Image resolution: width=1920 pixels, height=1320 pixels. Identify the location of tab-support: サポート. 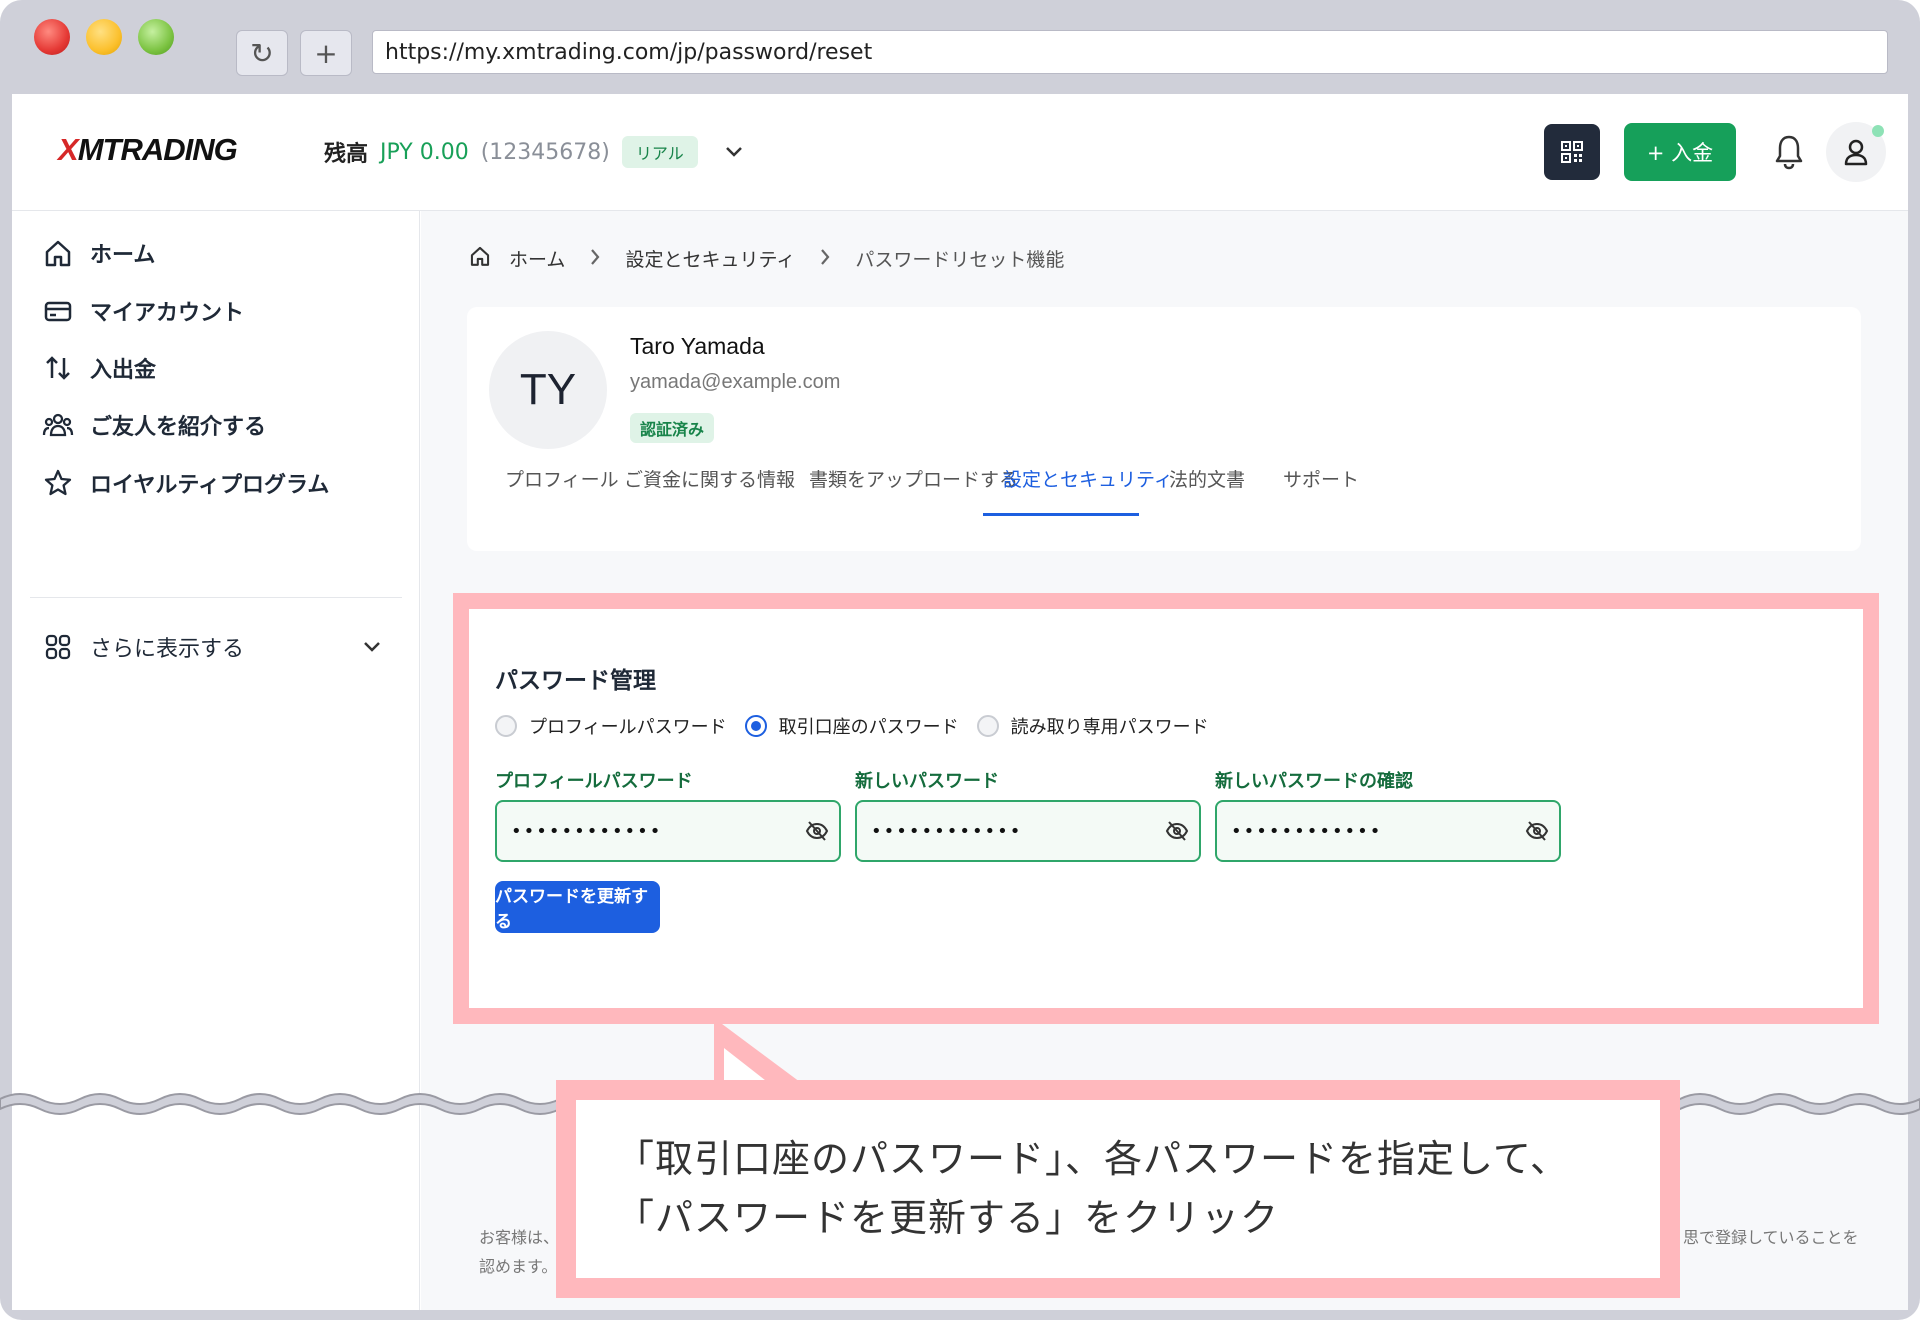
(1321, 478).